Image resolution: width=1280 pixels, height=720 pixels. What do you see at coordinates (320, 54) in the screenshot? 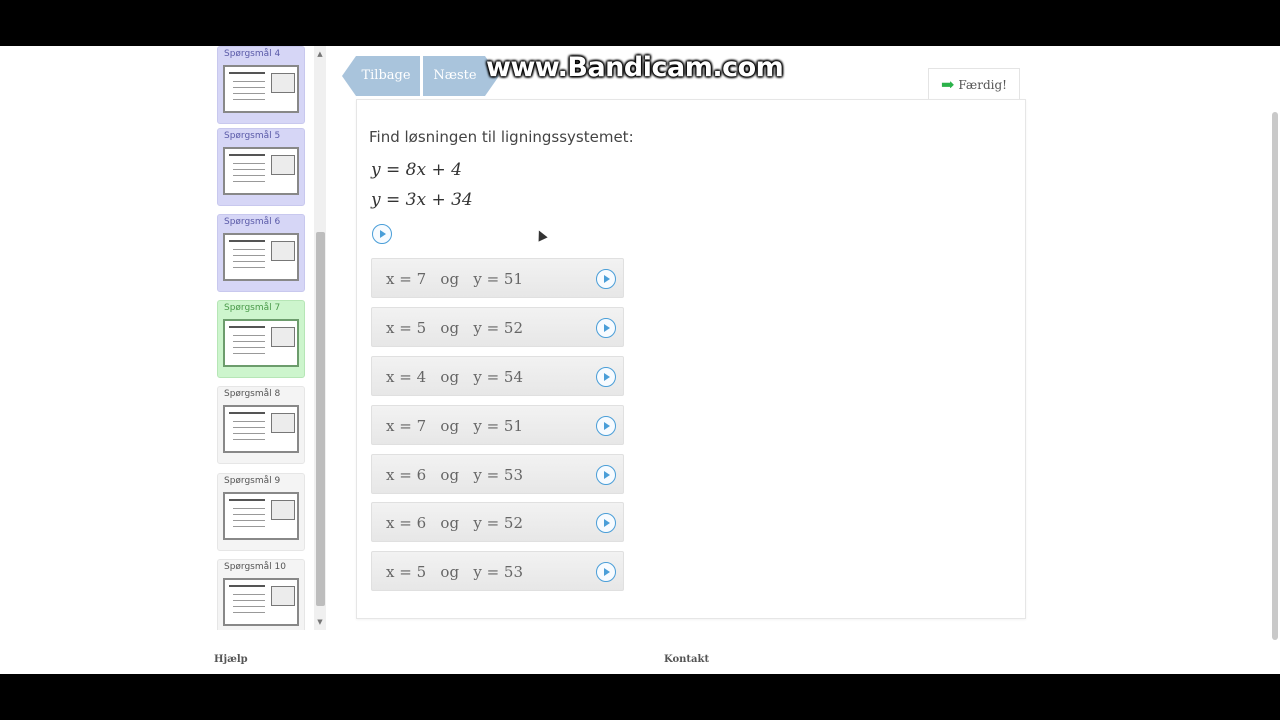
I see `scroll-up-icon: ▲` at bounding box center [320, 54].